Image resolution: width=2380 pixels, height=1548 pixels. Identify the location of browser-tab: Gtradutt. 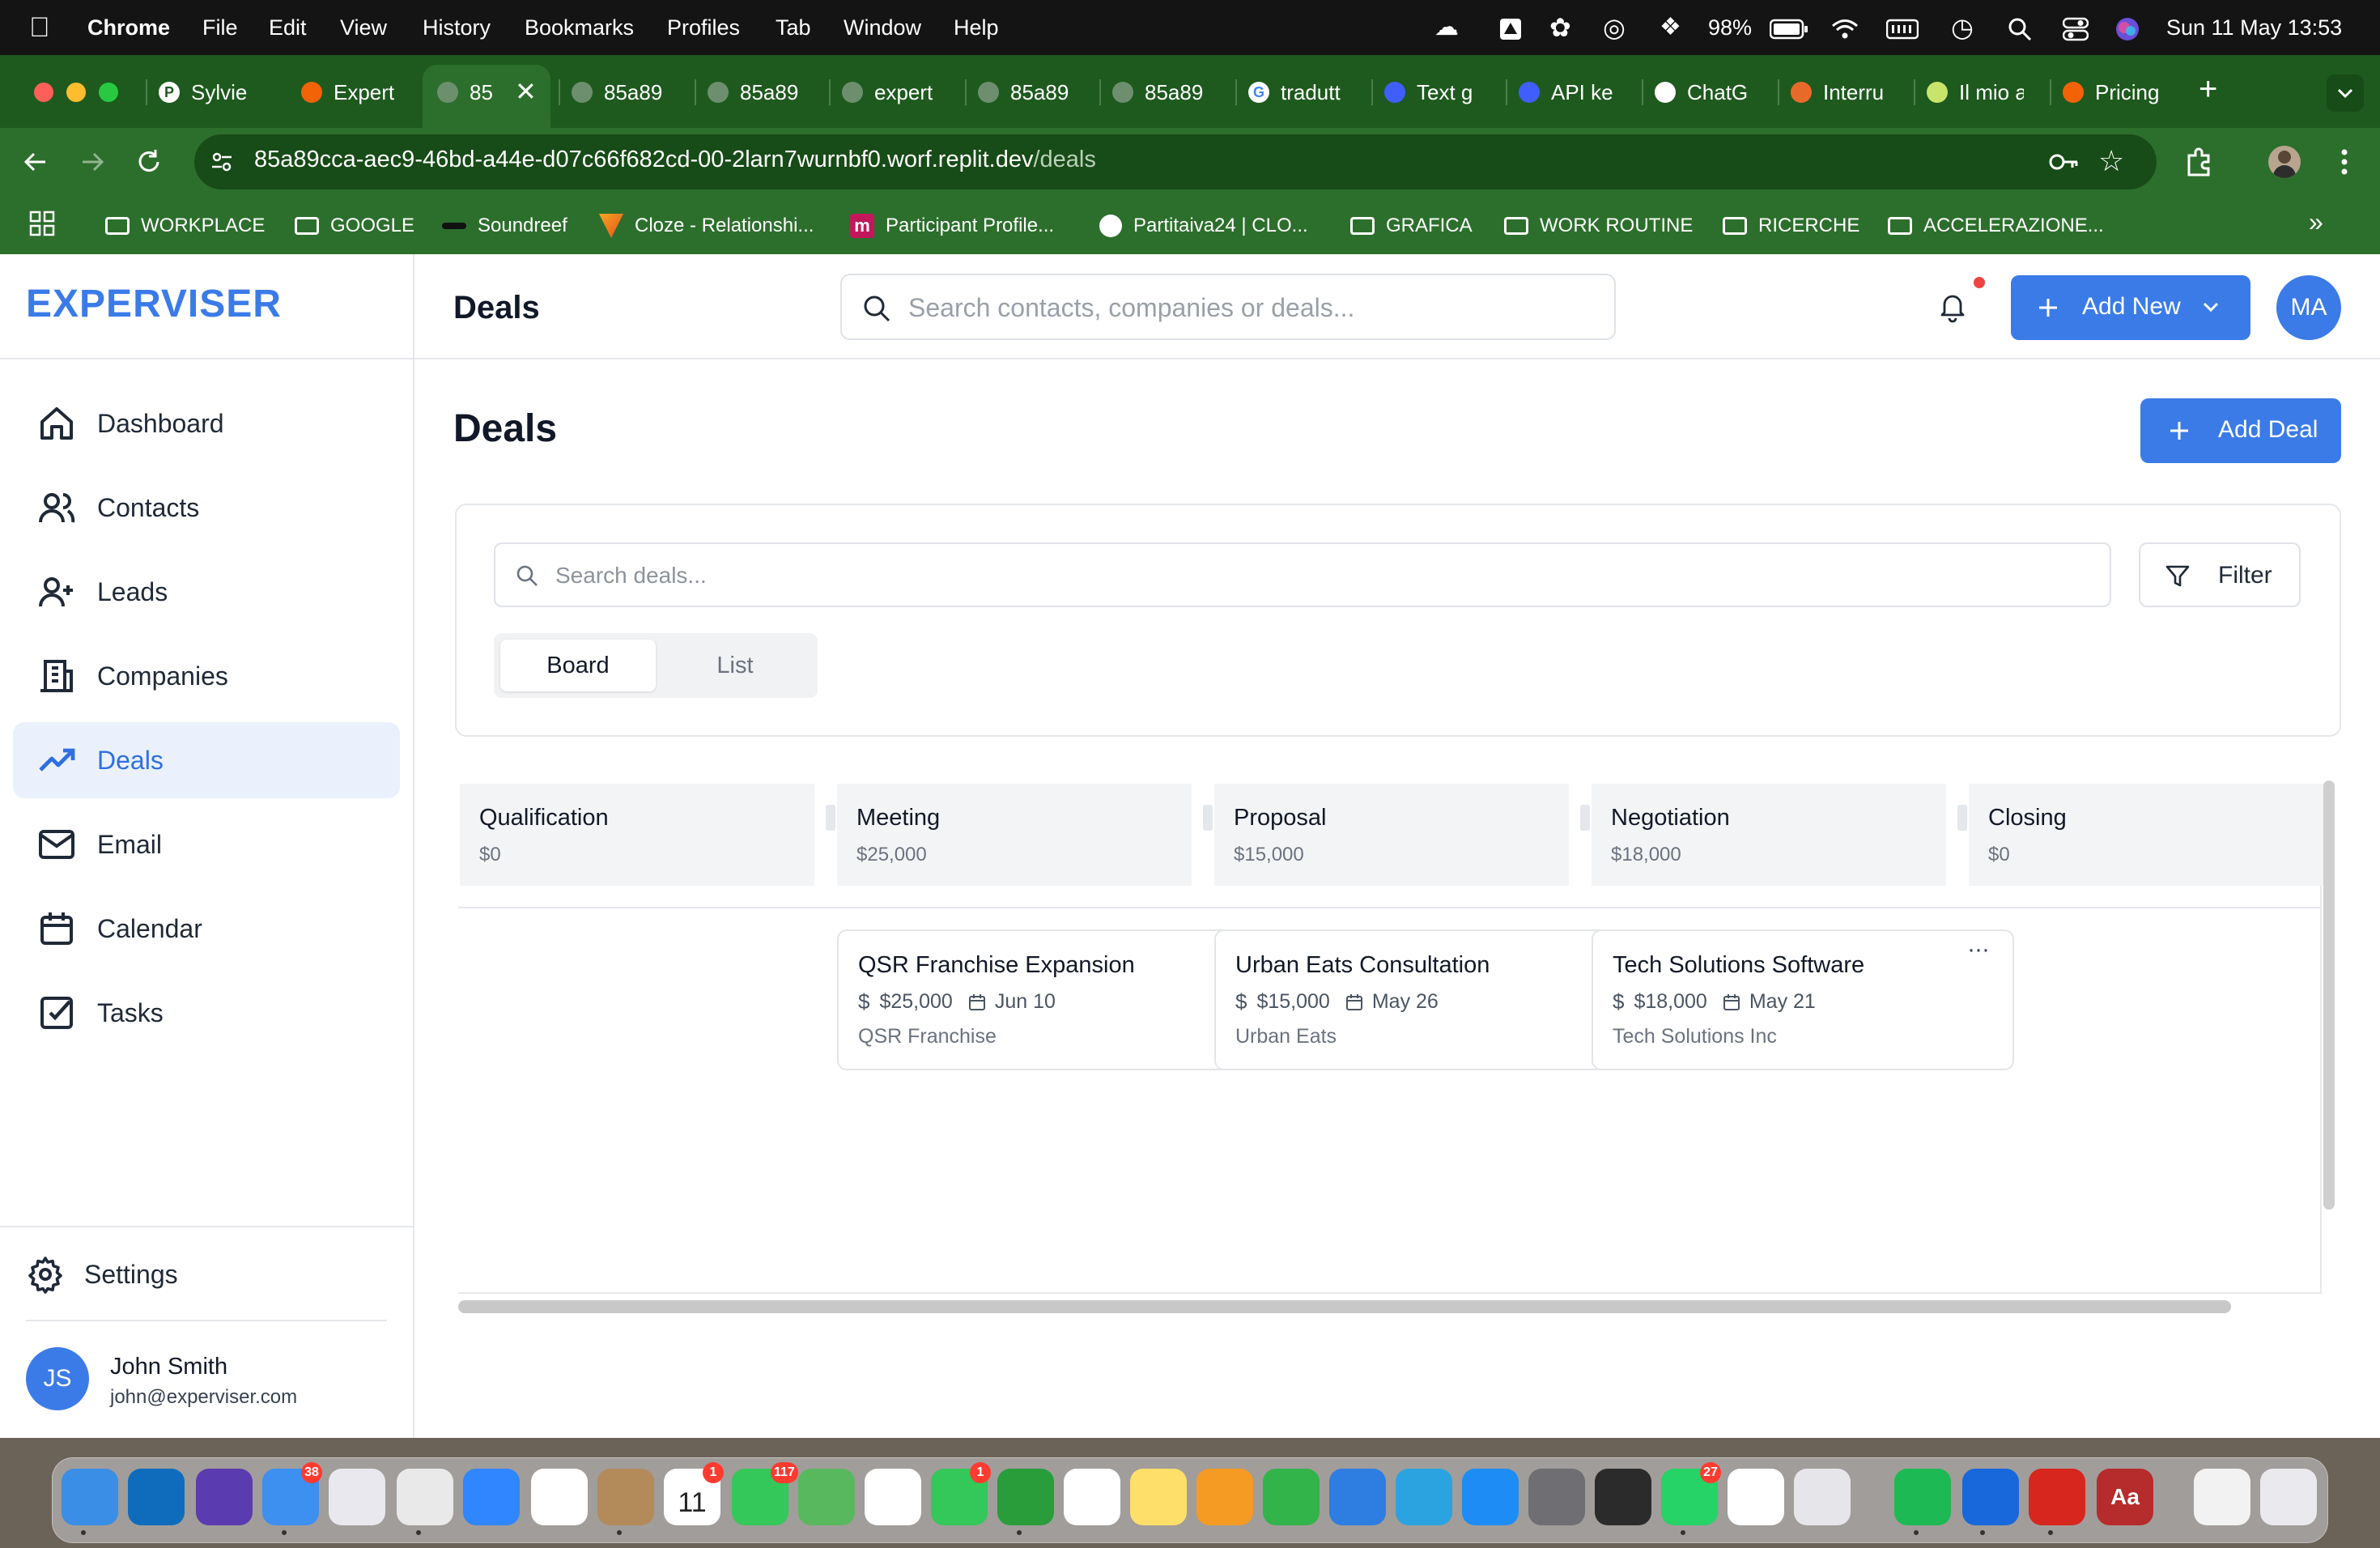
(1297, 92).